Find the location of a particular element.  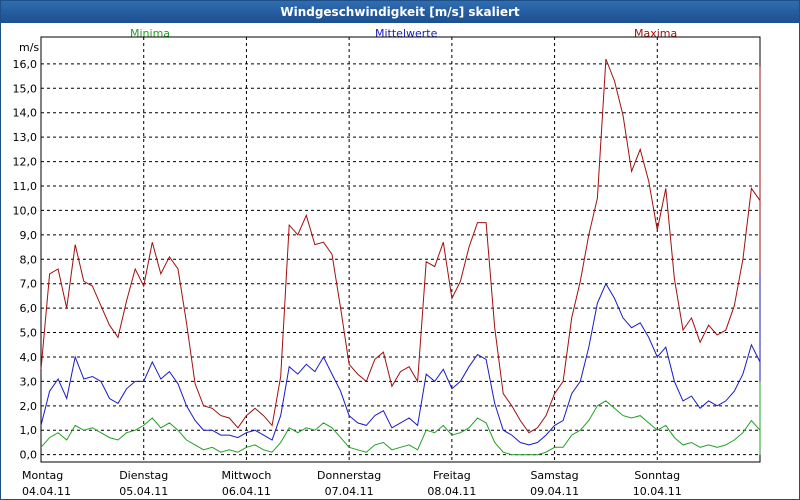

series-line-minima is located at coordinates (400, 418).